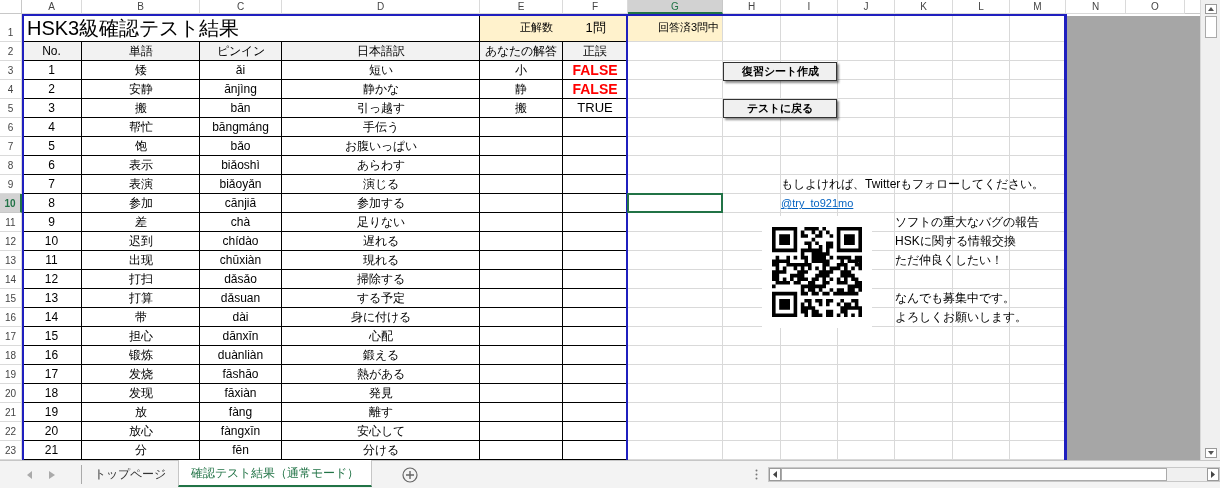 The image size is (1220, 488). Describe the element at coordinates (141, 165) in the screenshot. I see `table-cell: 表示` at that location.